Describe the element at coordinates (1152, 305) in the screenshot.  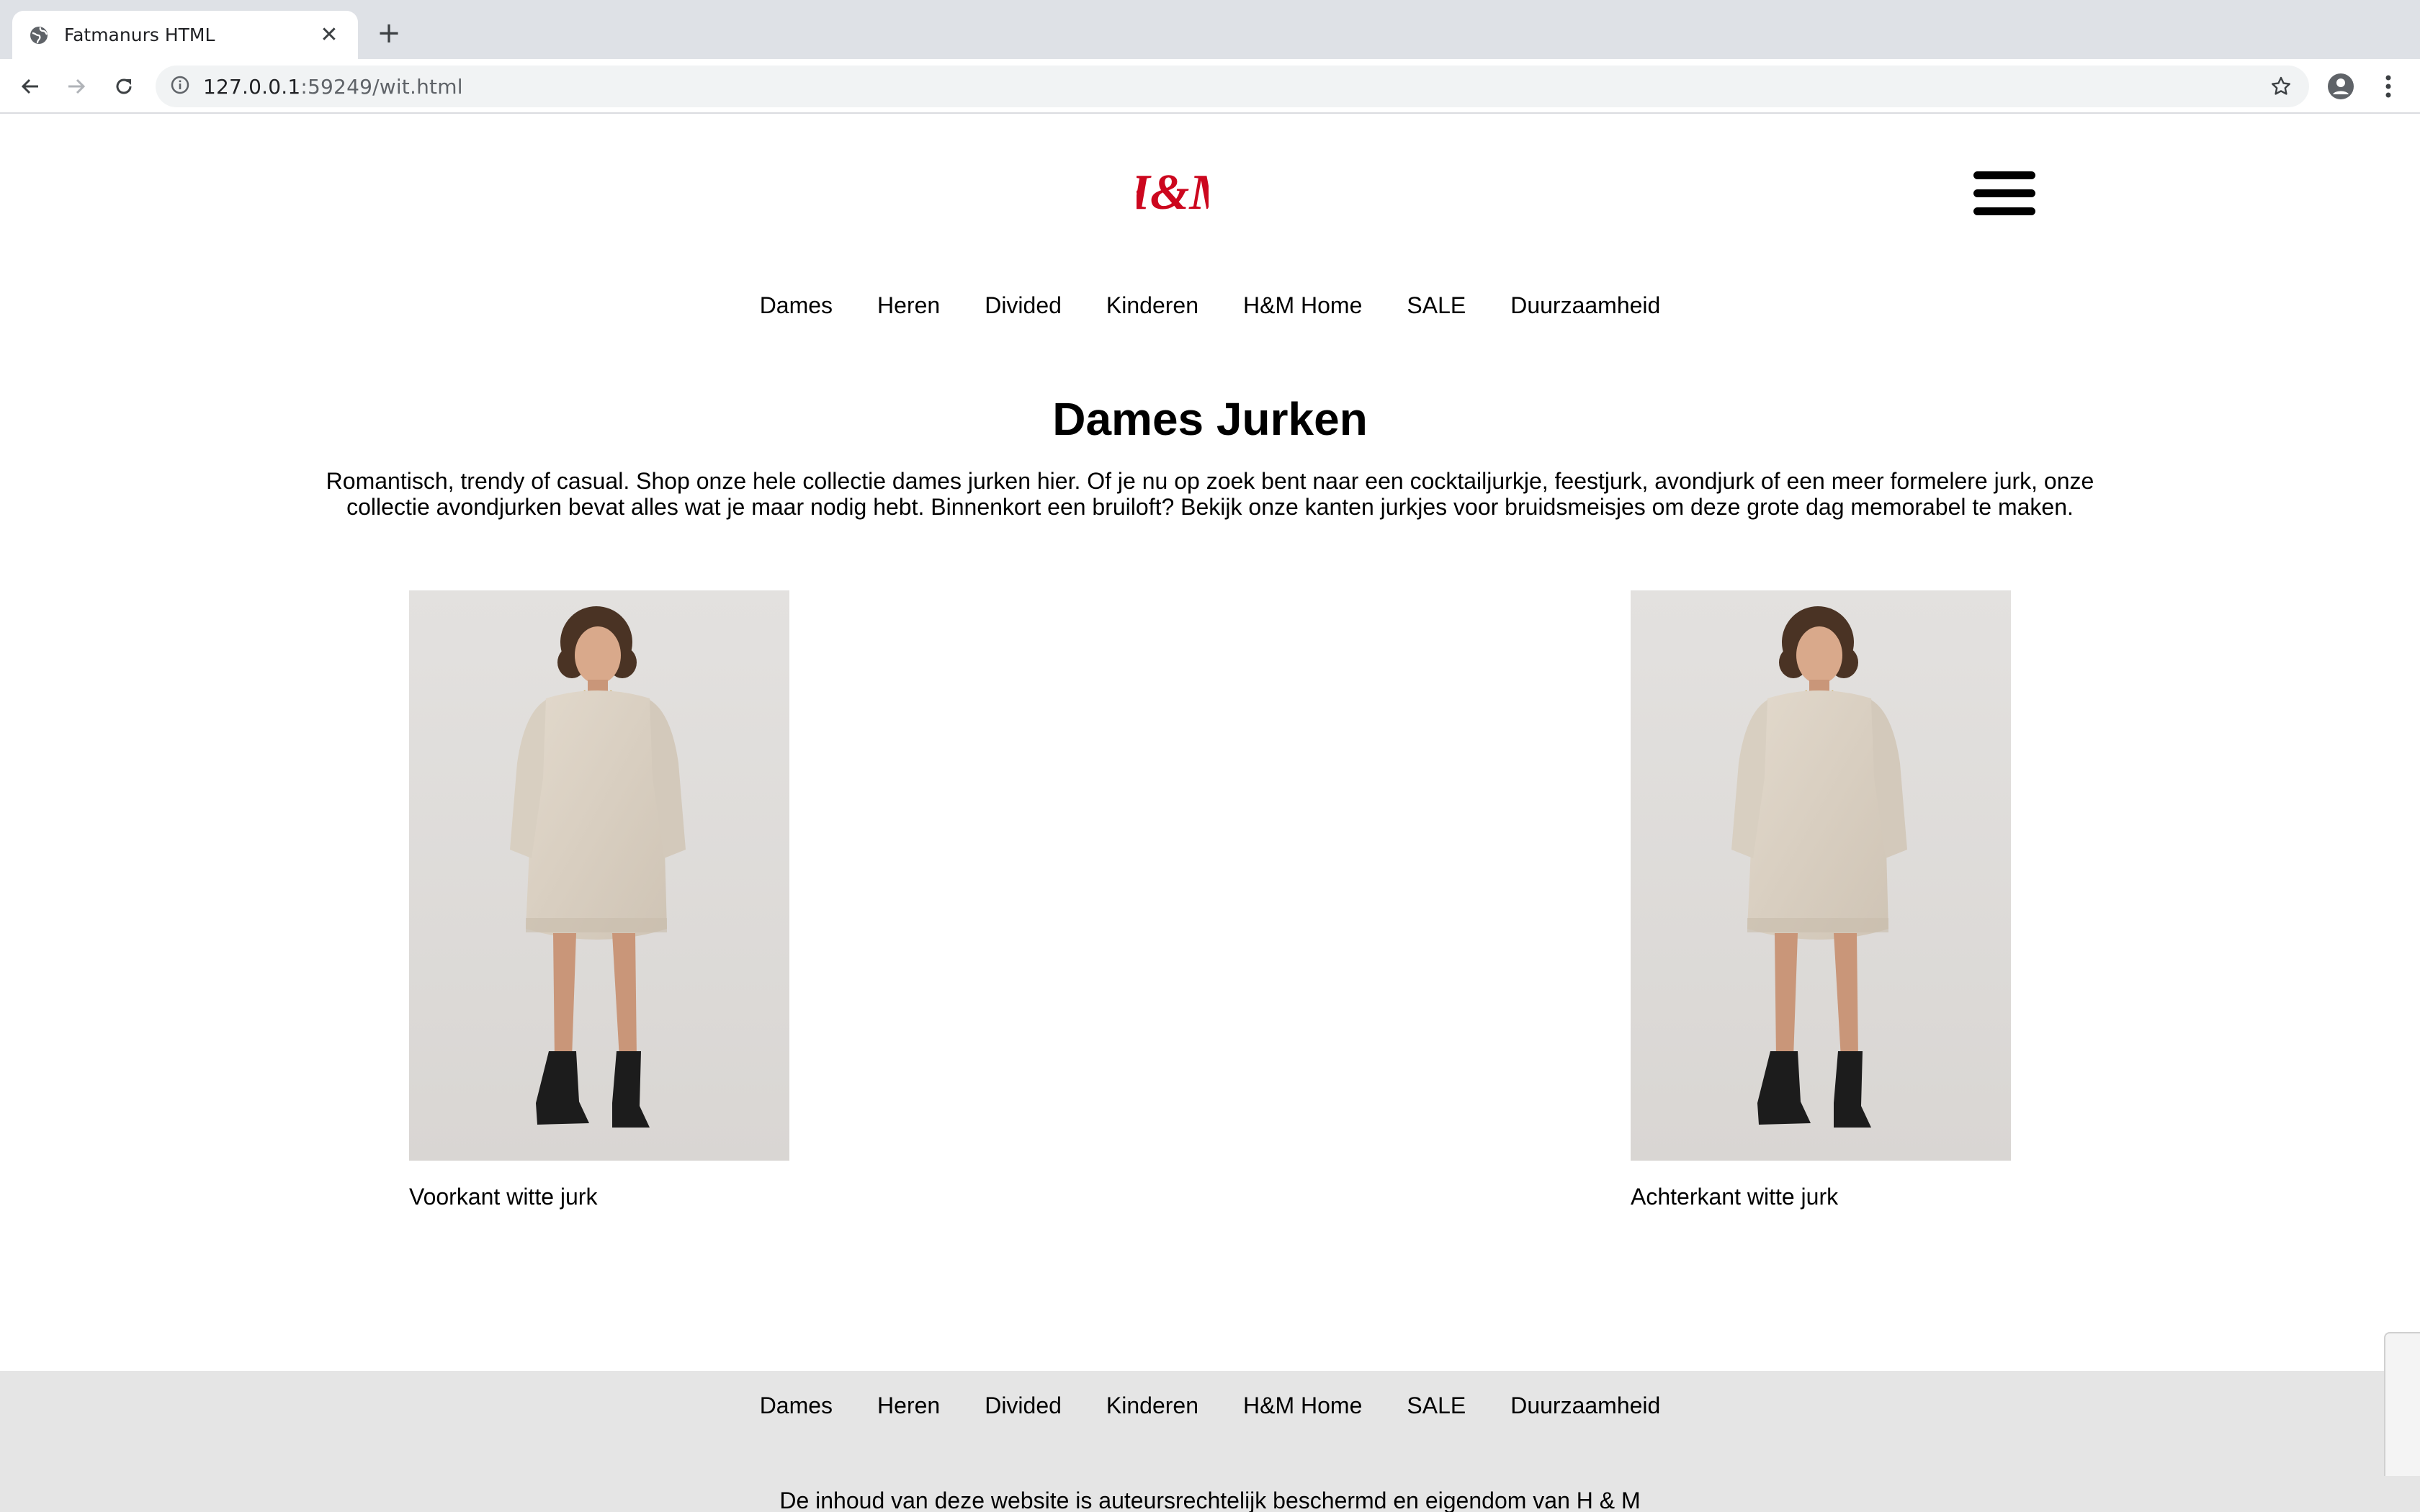
I see `nav-link-kinderen: Kinderen` at that location.